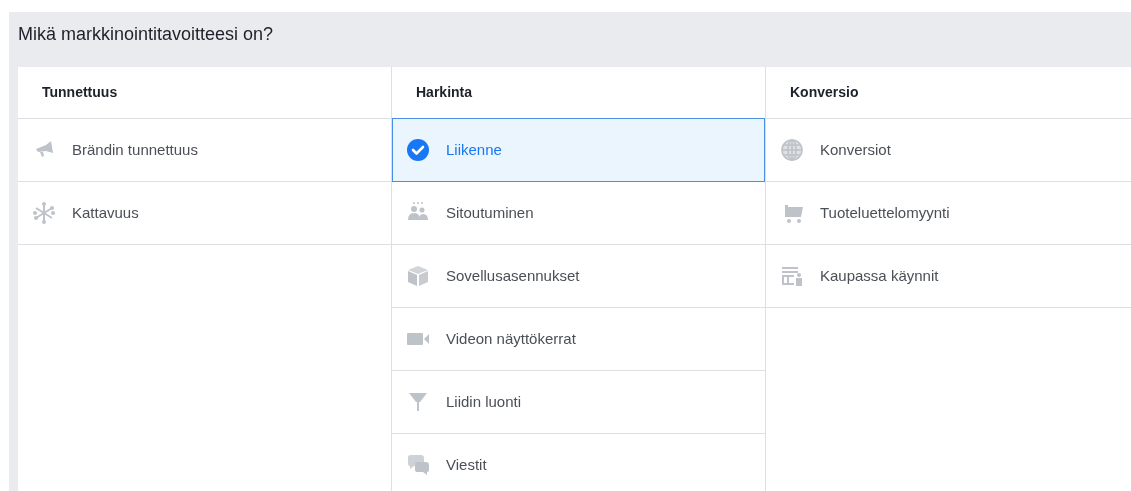 Image resolution: width=1131 pixels, height=491 pixels. What do you see at coordinates (418, 465) in the screenshot?
I see `chat-icon` at bounding box center [418, 465].